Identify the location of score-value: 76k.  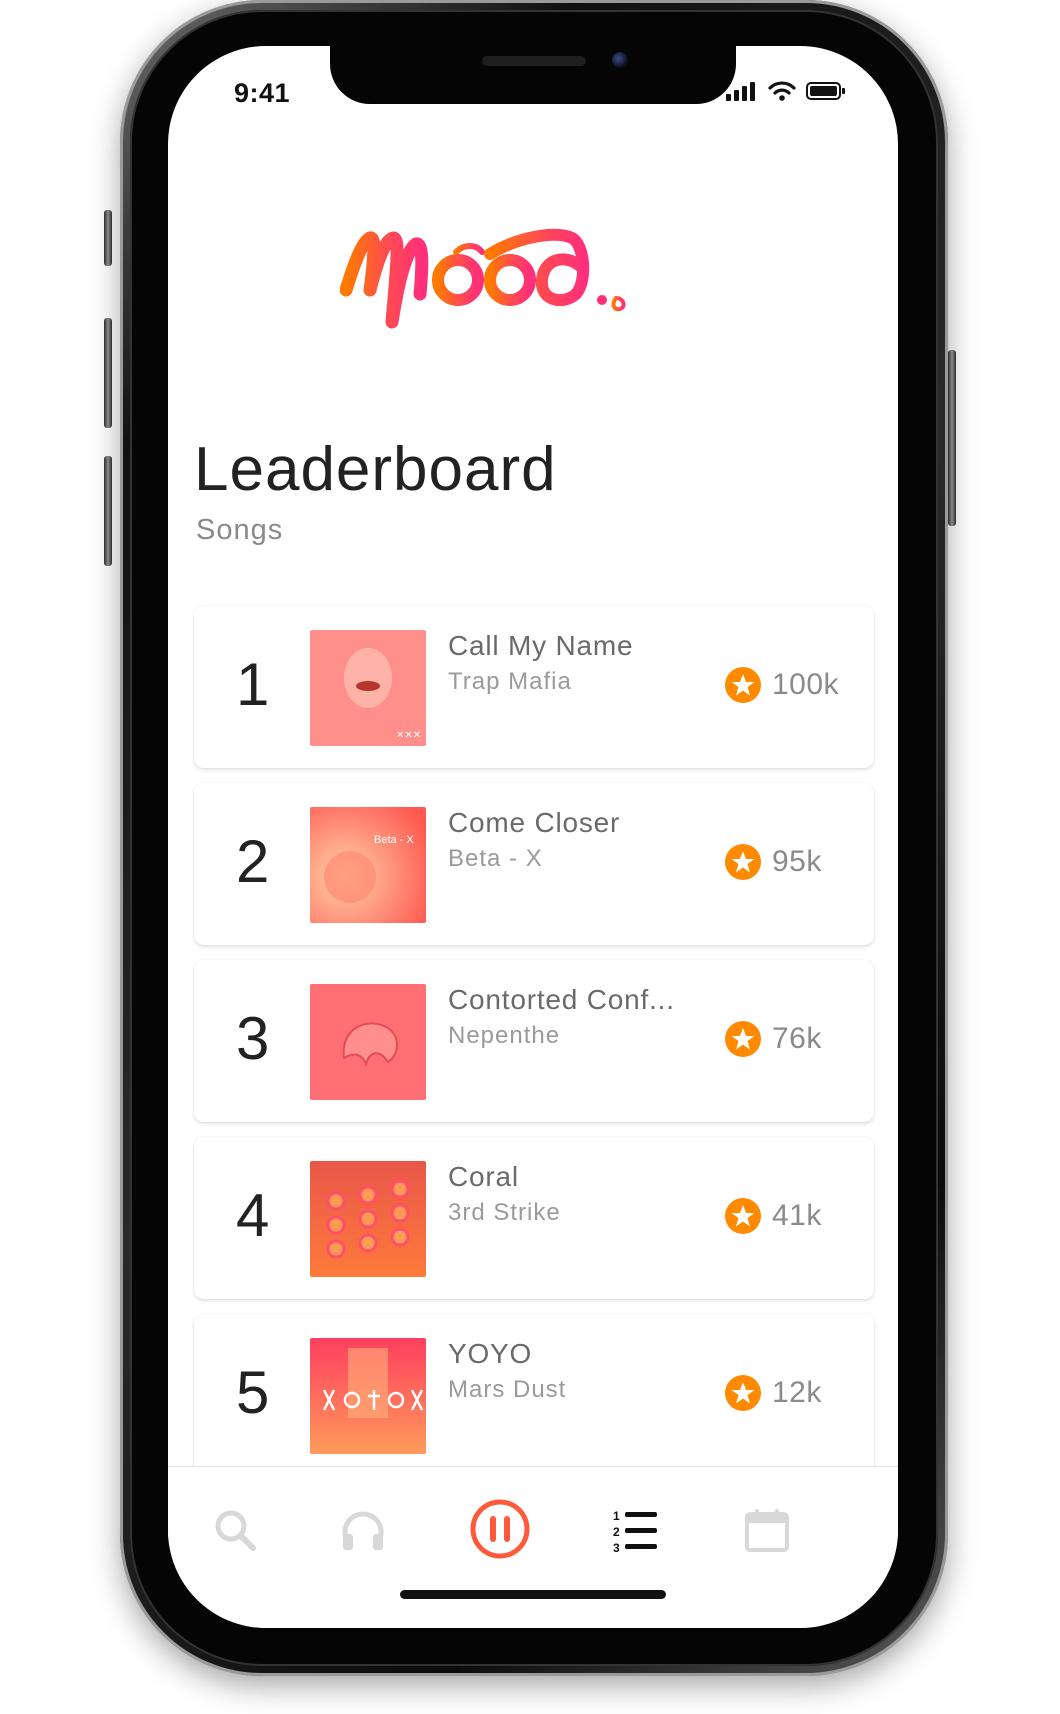
(797, 1038).